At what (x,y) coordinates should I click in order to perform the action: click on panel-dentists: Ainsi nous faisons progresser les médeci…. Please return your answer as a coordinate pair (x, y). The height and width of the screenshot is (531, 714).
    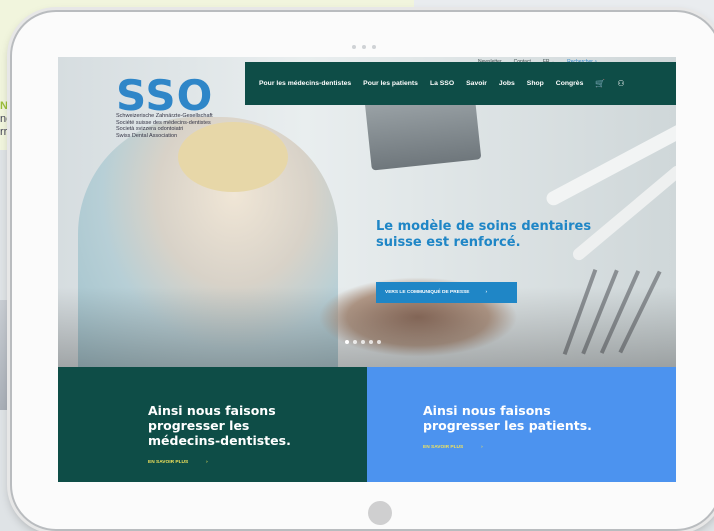
    Looking at the image, I should click on (212, 424).